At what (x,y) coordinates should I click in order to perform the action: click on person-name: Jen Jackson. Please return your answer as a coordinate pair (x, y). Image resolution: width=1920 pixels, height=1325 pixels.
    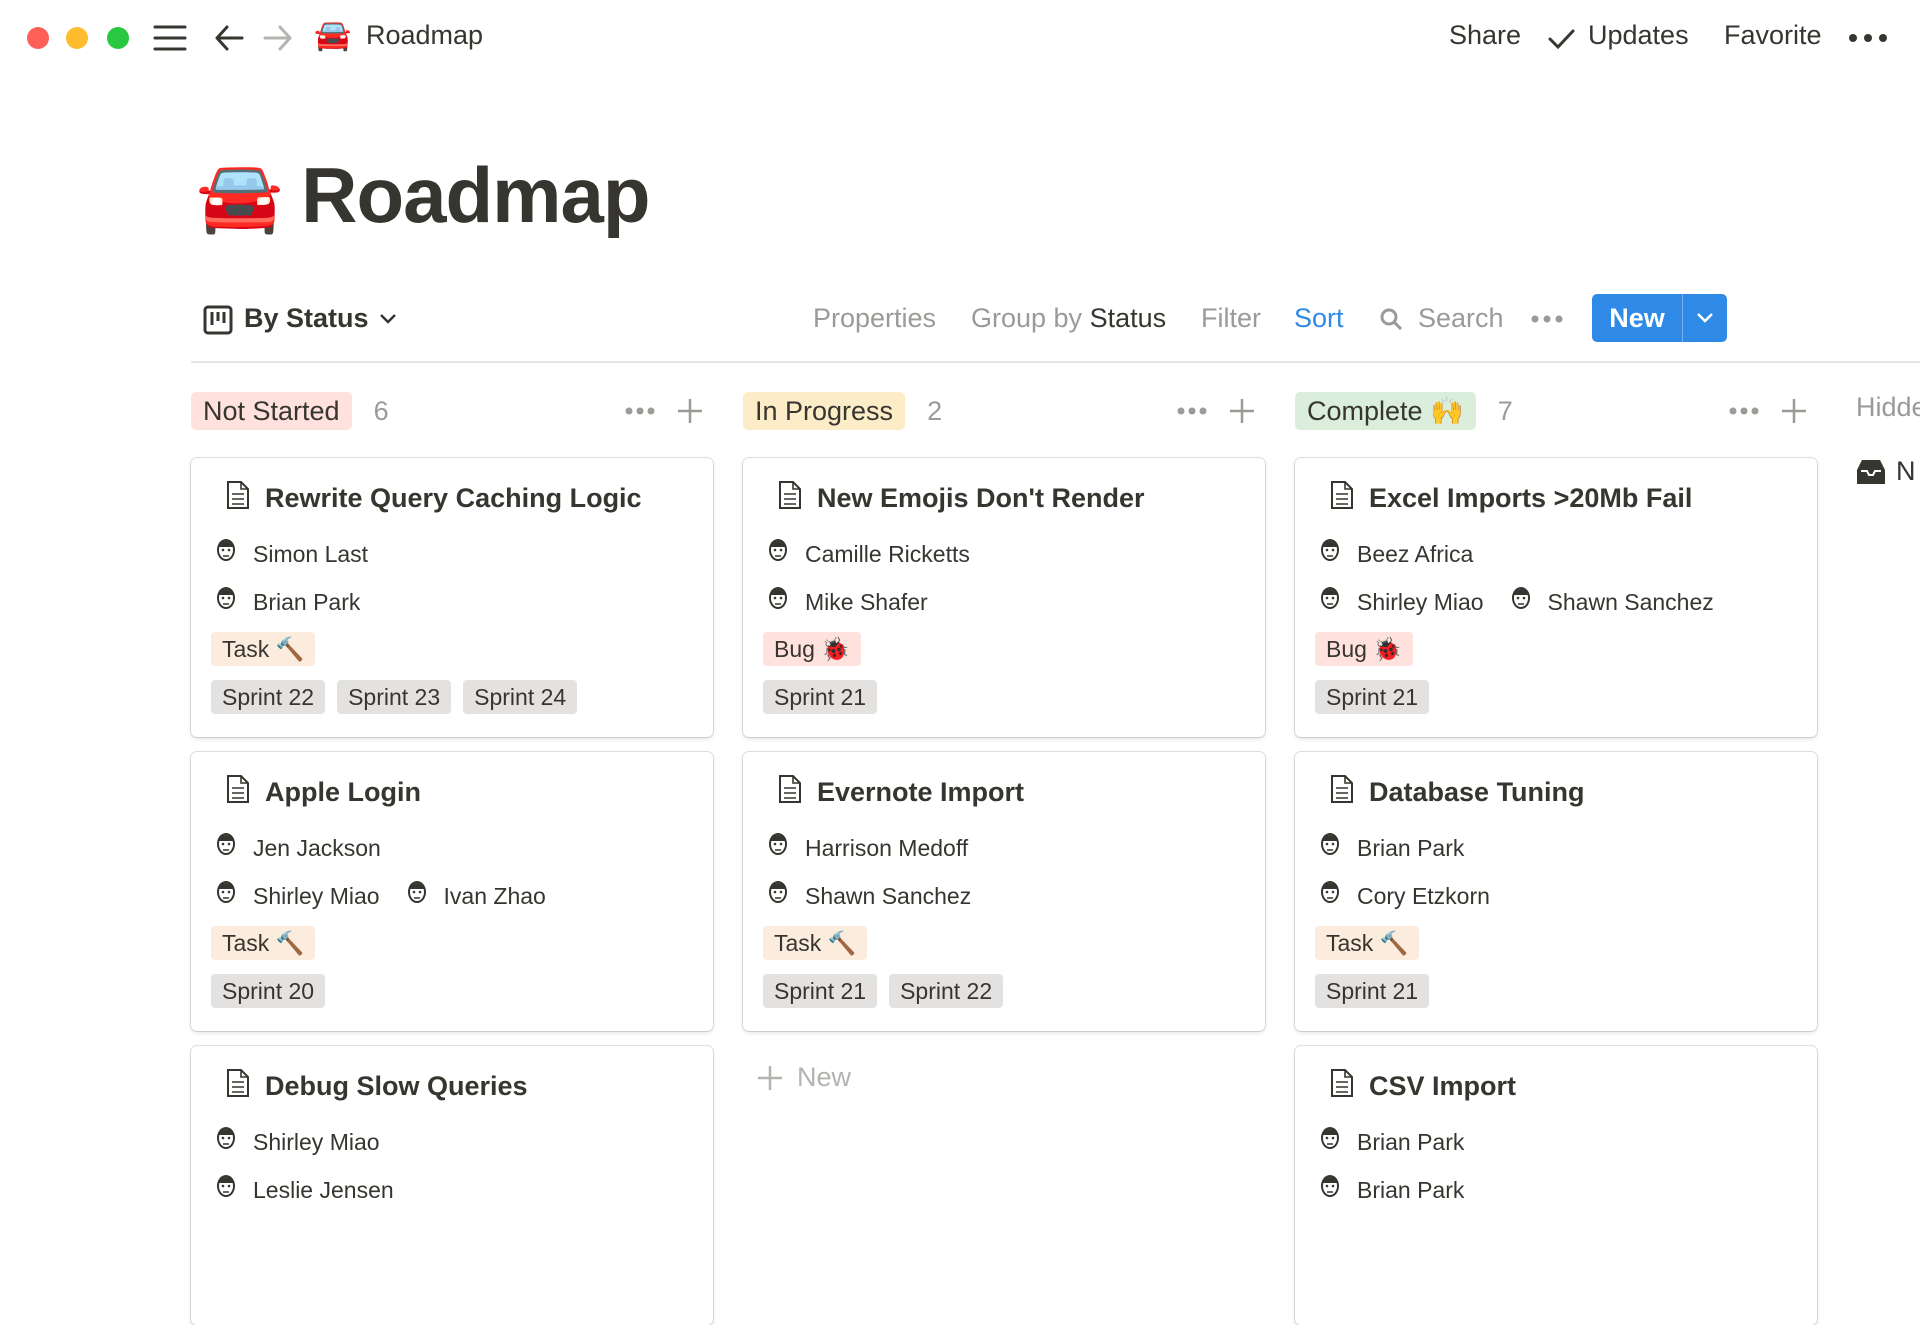
    Looking at the image, I should click on (317, 847).